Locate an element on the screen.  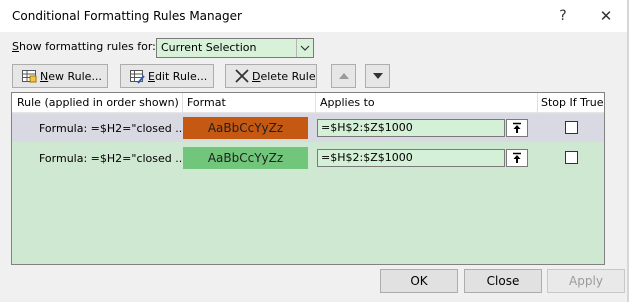
move-down-button is located at coordinates (377, 76).